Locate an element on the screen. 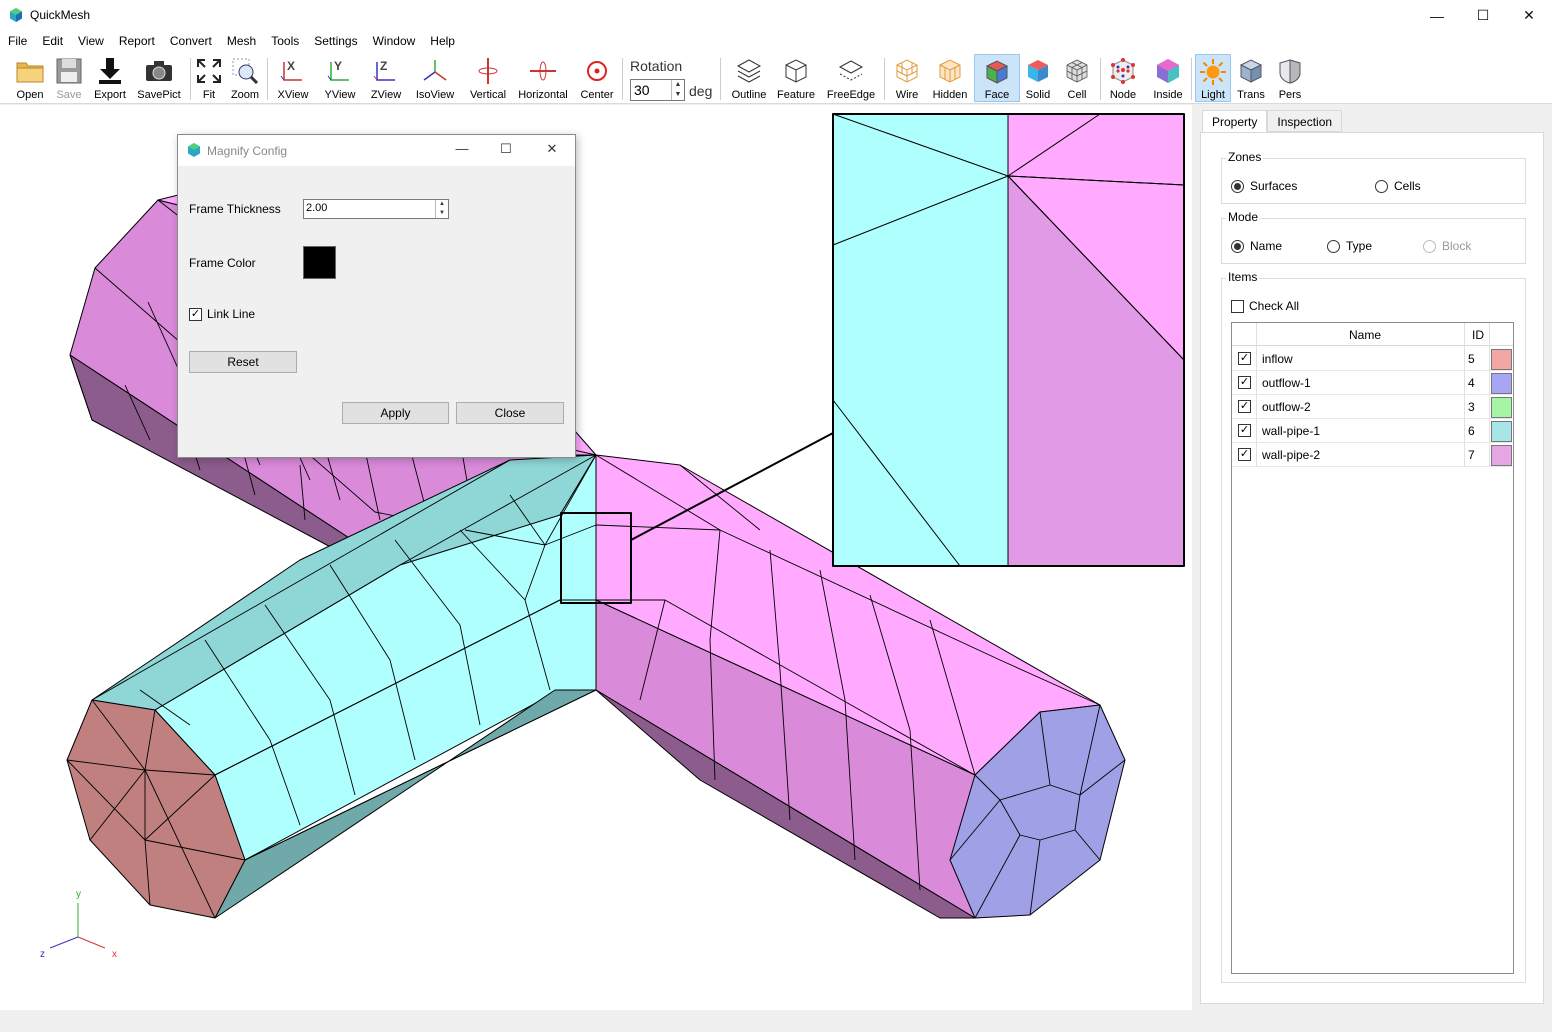 Image resolution: width=1552 pixels, height=1032 pixels. face-button: Face is located at coordinates (997, 78).